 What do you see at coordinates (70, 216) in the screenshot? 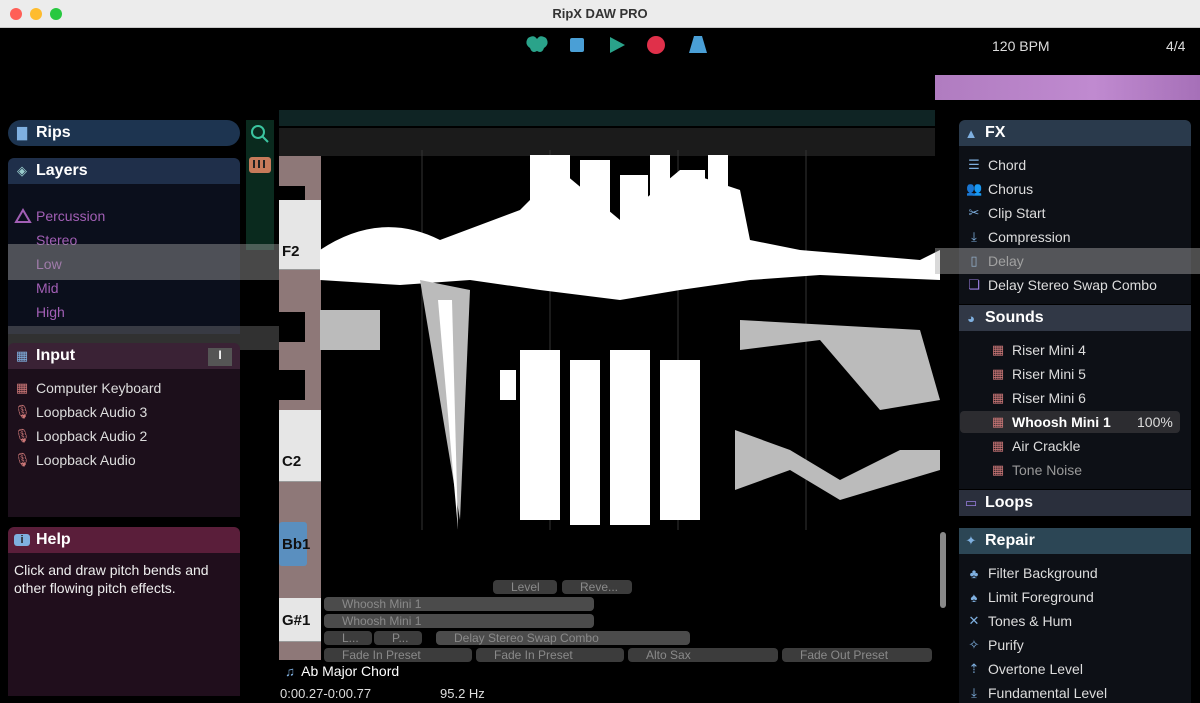
I see `layer-item-percussion: Percussion` at bounding box center [70, 216].